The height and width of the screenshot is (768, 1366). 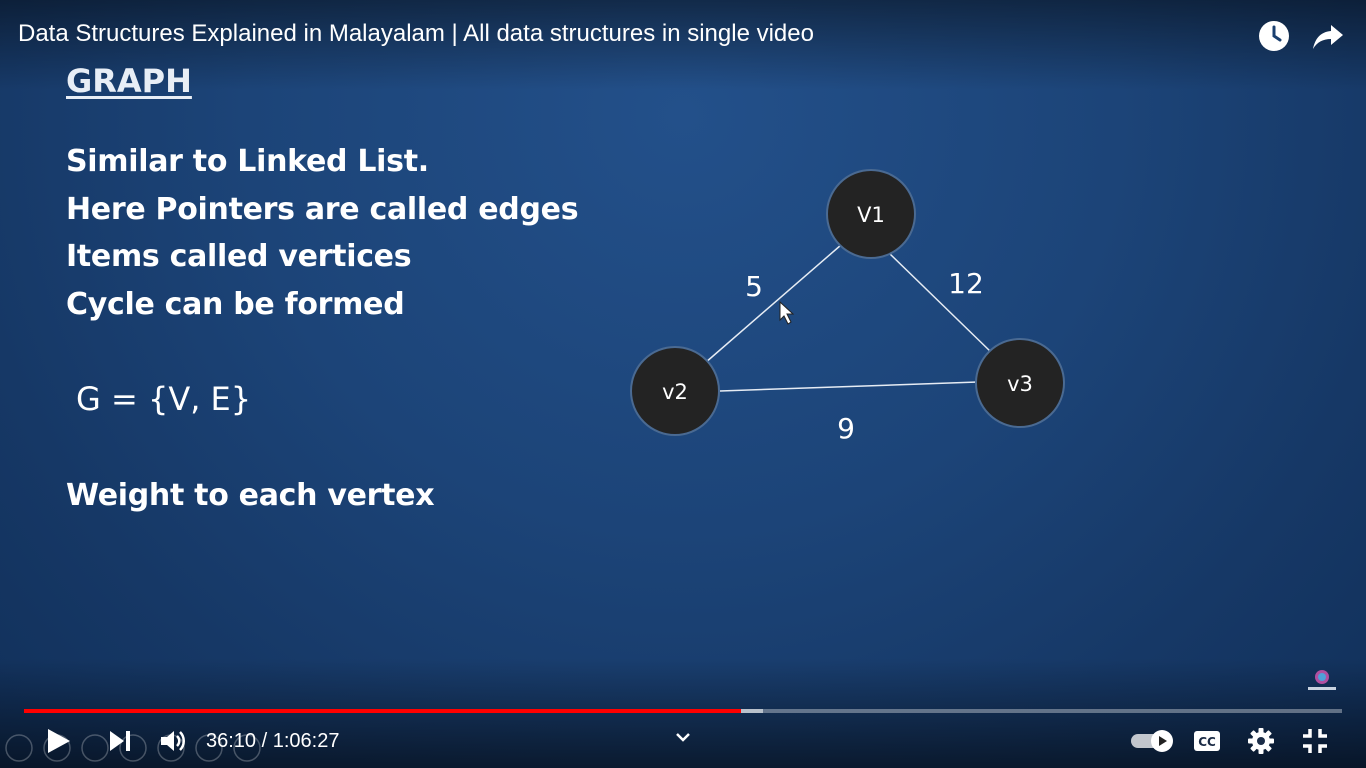 I want to click on edge-weight-v1-v3: 12, so click(x=966, y=283).